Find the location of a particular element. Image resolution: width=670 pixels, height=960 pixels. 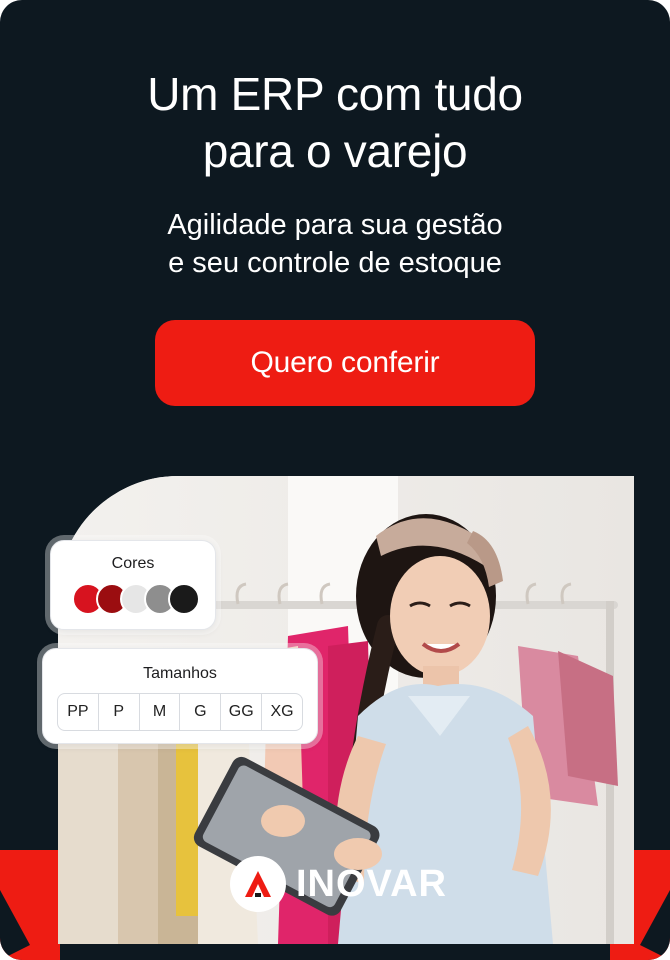

size-selector: PP P M G GG XG is located at coordinates (180, 712).